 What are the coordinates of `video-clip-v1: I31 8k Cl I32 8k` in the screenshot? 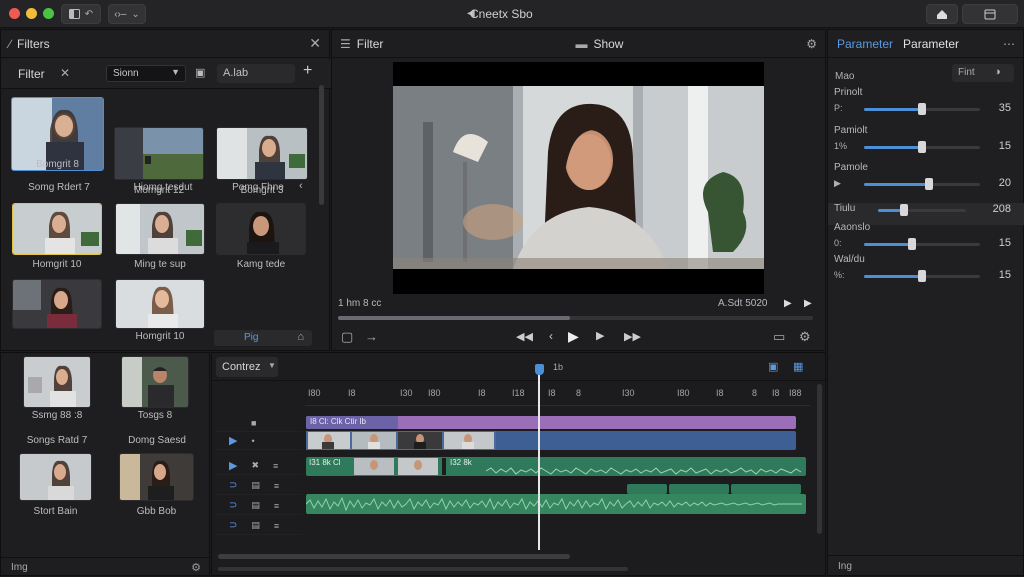 It's located at (556, 466).